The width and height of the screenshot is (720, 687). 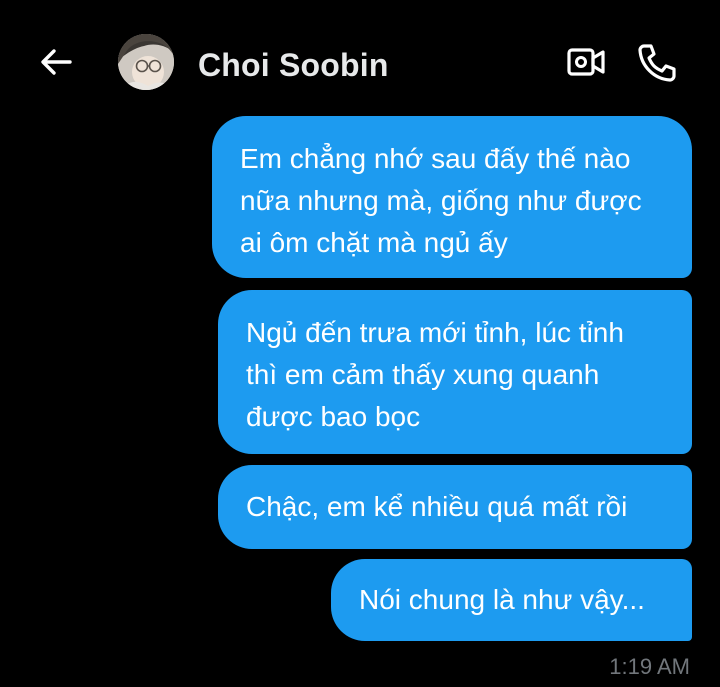 What do you see at coordinates (437, 506) in the screenshot?
I see `message-text: Chậc, em kể nhiều quá mất rồi` at bounding box center [437, 506].